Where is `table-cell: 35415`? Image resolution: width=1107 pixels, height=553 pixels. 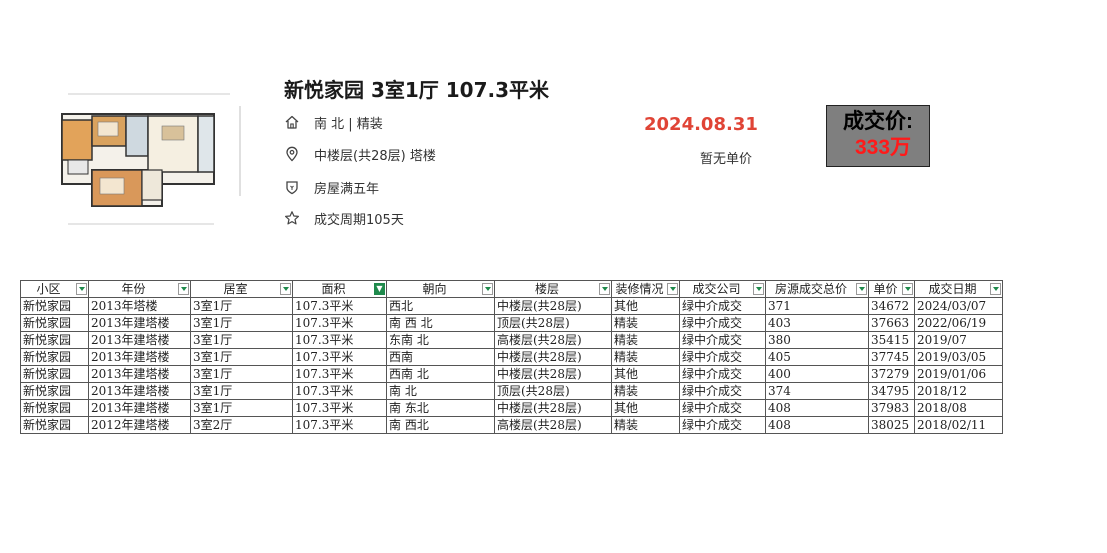
table-cell: 35415 is located at coordinates (891, 340).